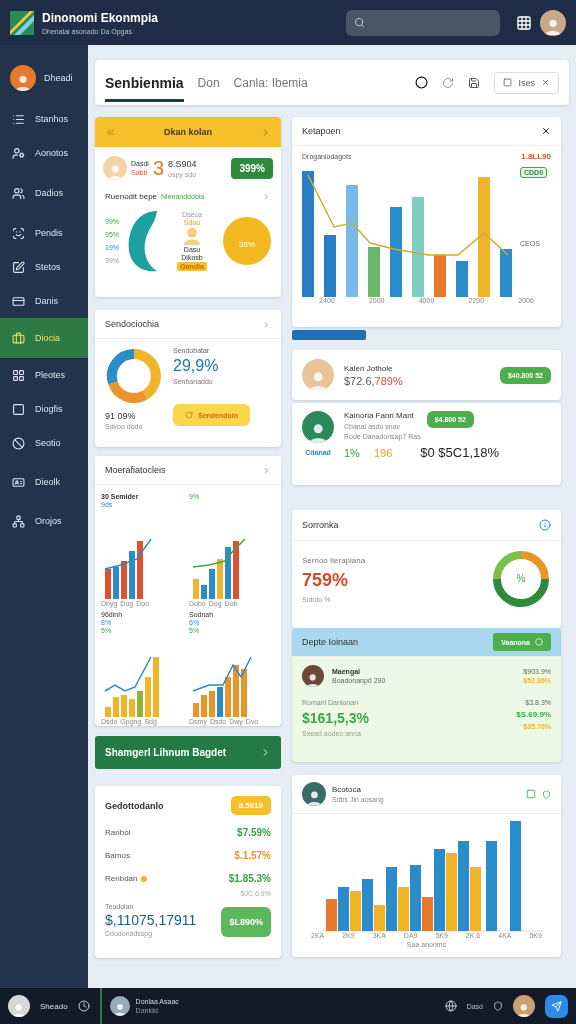  I want to click on percent-badge: 399%, so click(252, 168).